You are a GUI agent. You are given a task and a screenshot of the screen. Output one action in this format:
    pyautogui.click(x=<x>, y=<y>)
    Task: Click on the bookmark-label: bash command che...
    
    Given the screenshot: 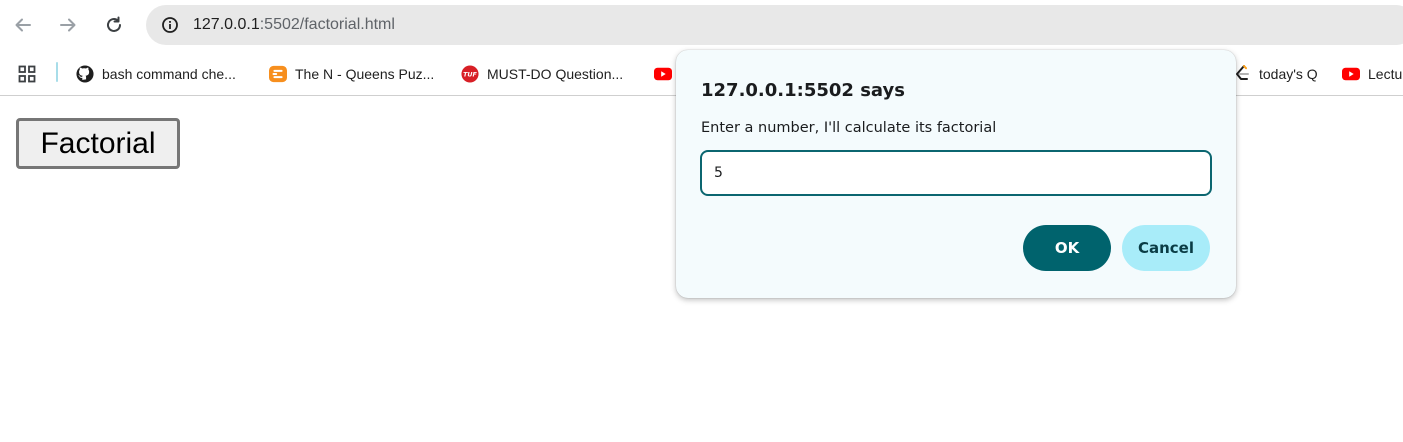 What is the action you would take?
    pyautogui.click(x=169, y=74)
    